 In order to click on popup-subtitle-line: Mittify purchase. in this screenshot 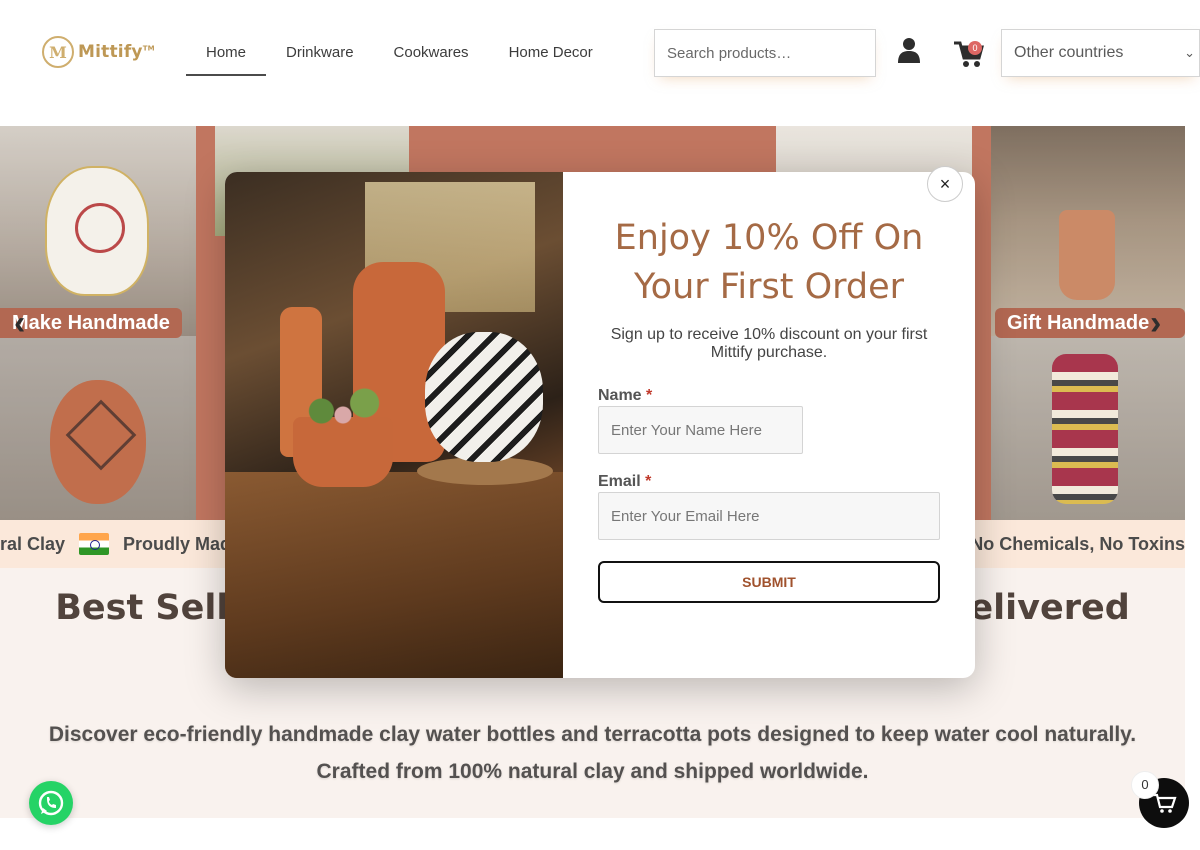, I will do `click(769, 352)`.